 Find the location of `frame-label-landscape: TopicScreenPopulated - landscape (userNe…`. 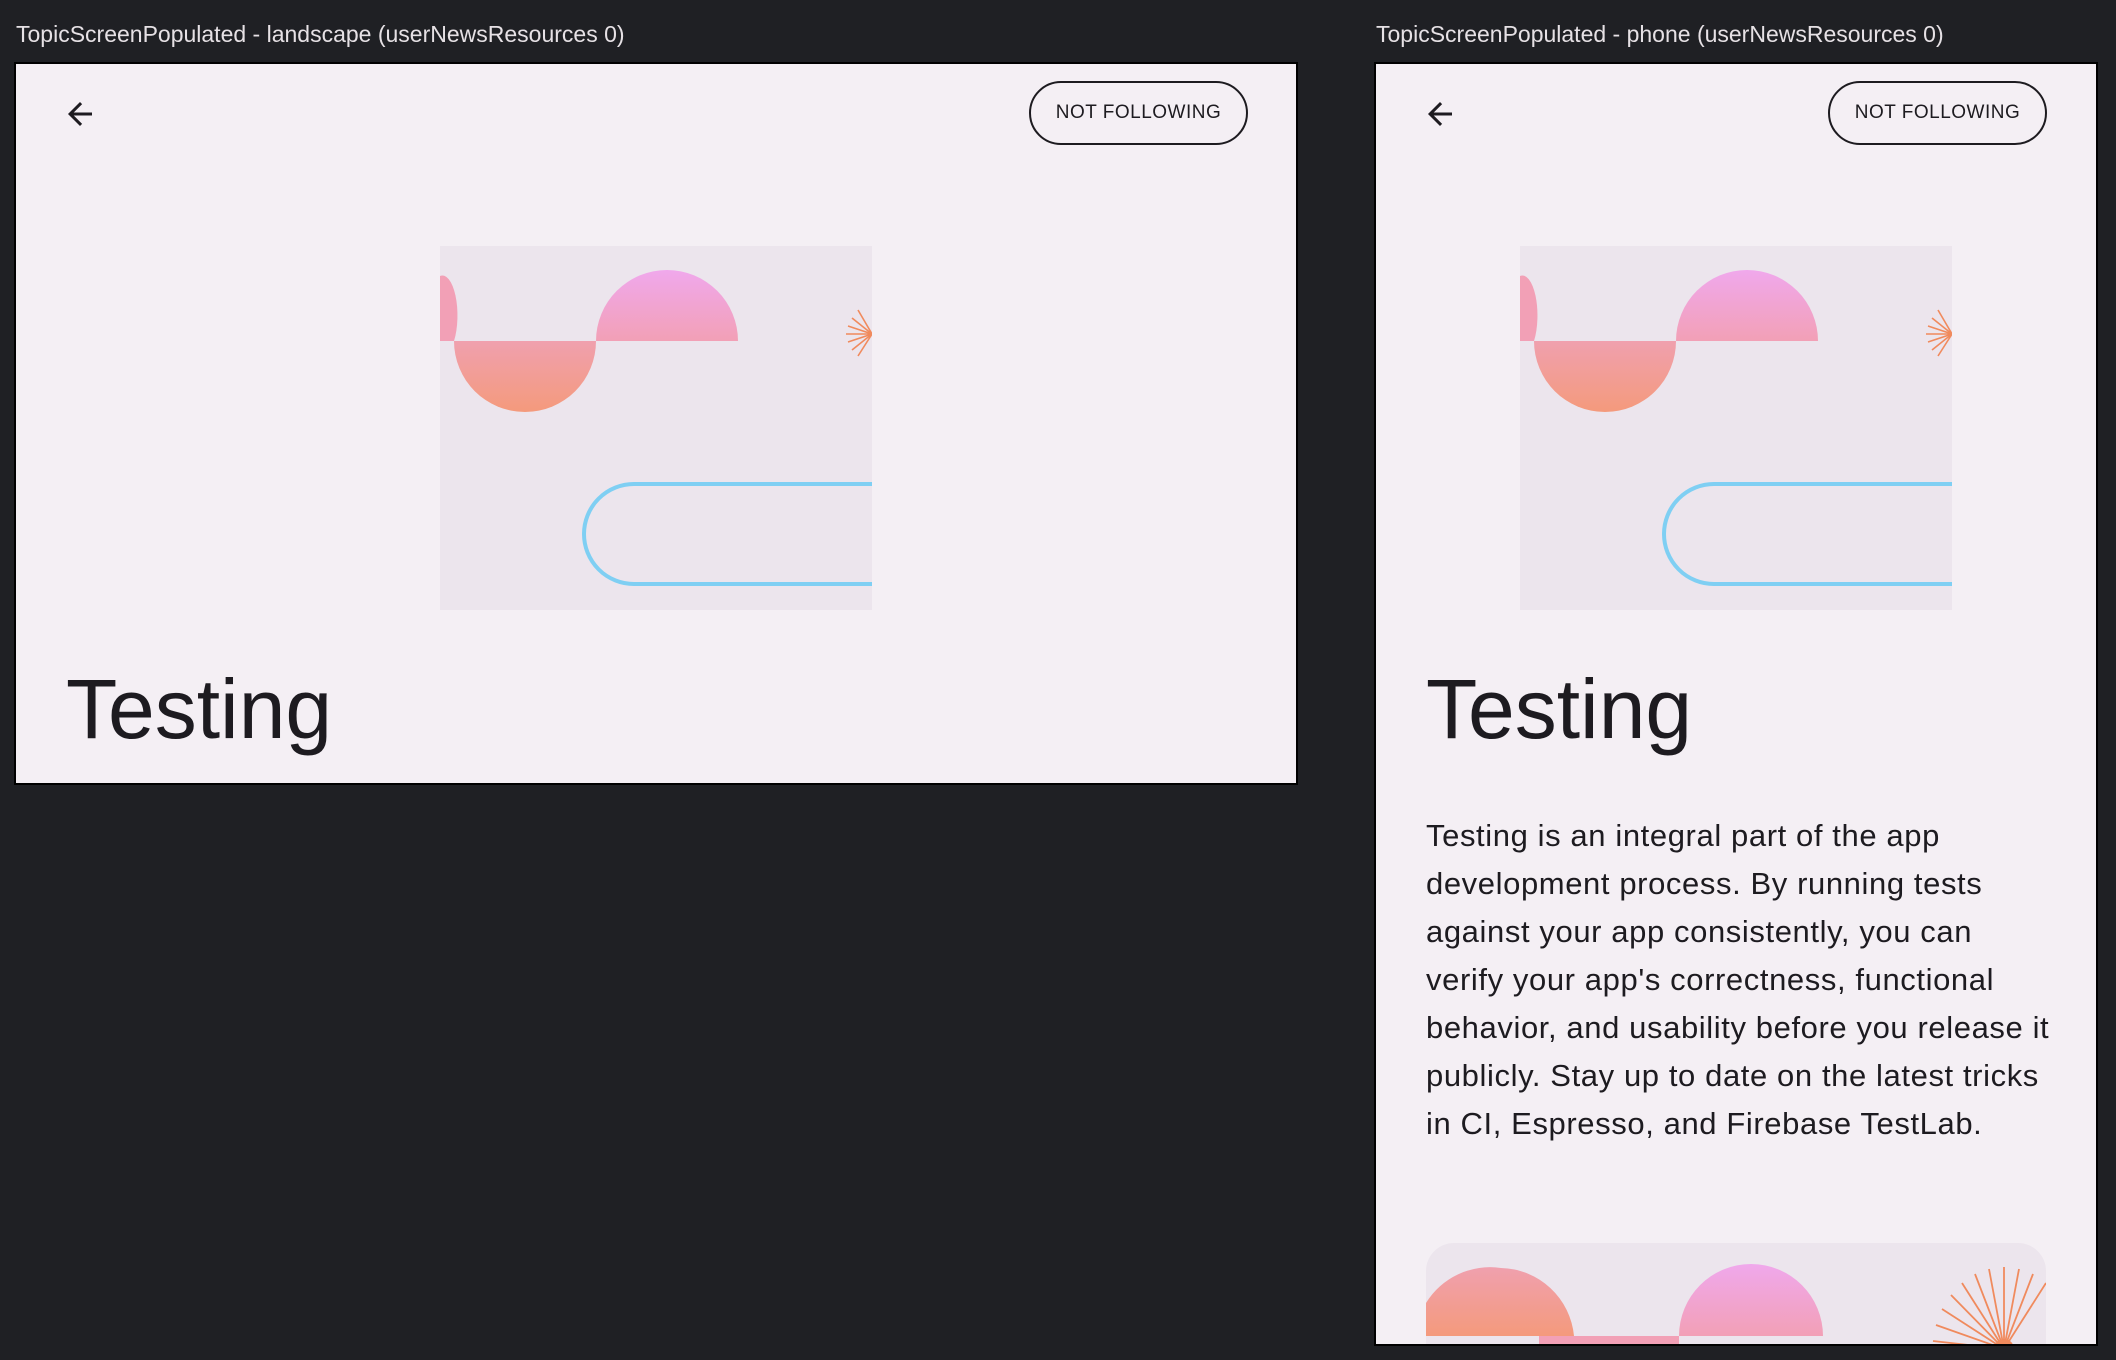

frame-label-landscape: TopicScreenPopulated - landscape (userNe… is located at coordinates (320, 34).